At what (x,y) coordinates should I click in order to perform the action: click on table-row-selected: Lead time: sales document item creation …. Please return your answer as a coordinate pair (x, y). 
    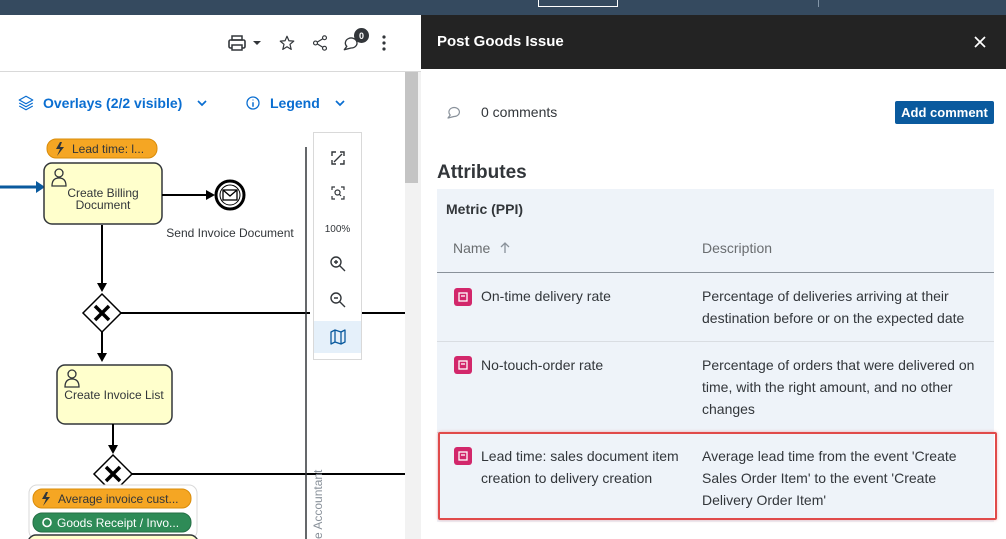
    Looking at the image, I should click on (715, 477).